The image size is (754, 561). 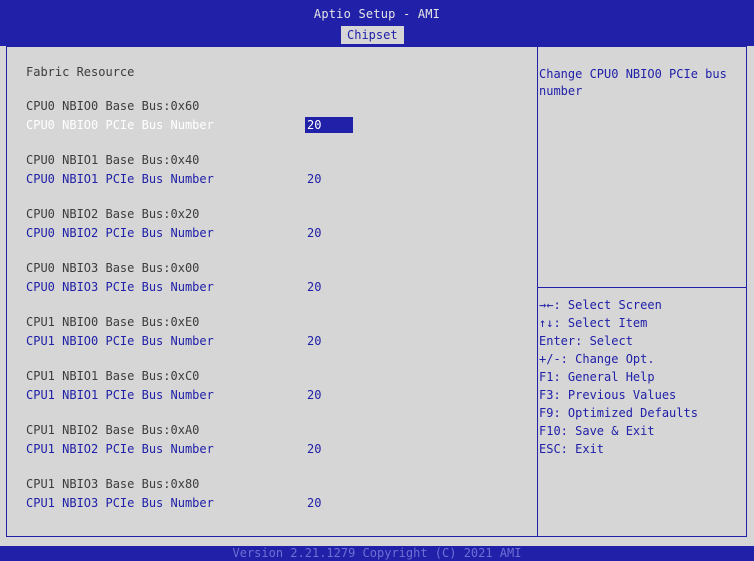 What do you see at coordinates (120, 179) in the screenshot?
I see `pcie-bus-number-option: CPU0 NBIO1 PCIe Bus Number` at bounding box center [120, 179].